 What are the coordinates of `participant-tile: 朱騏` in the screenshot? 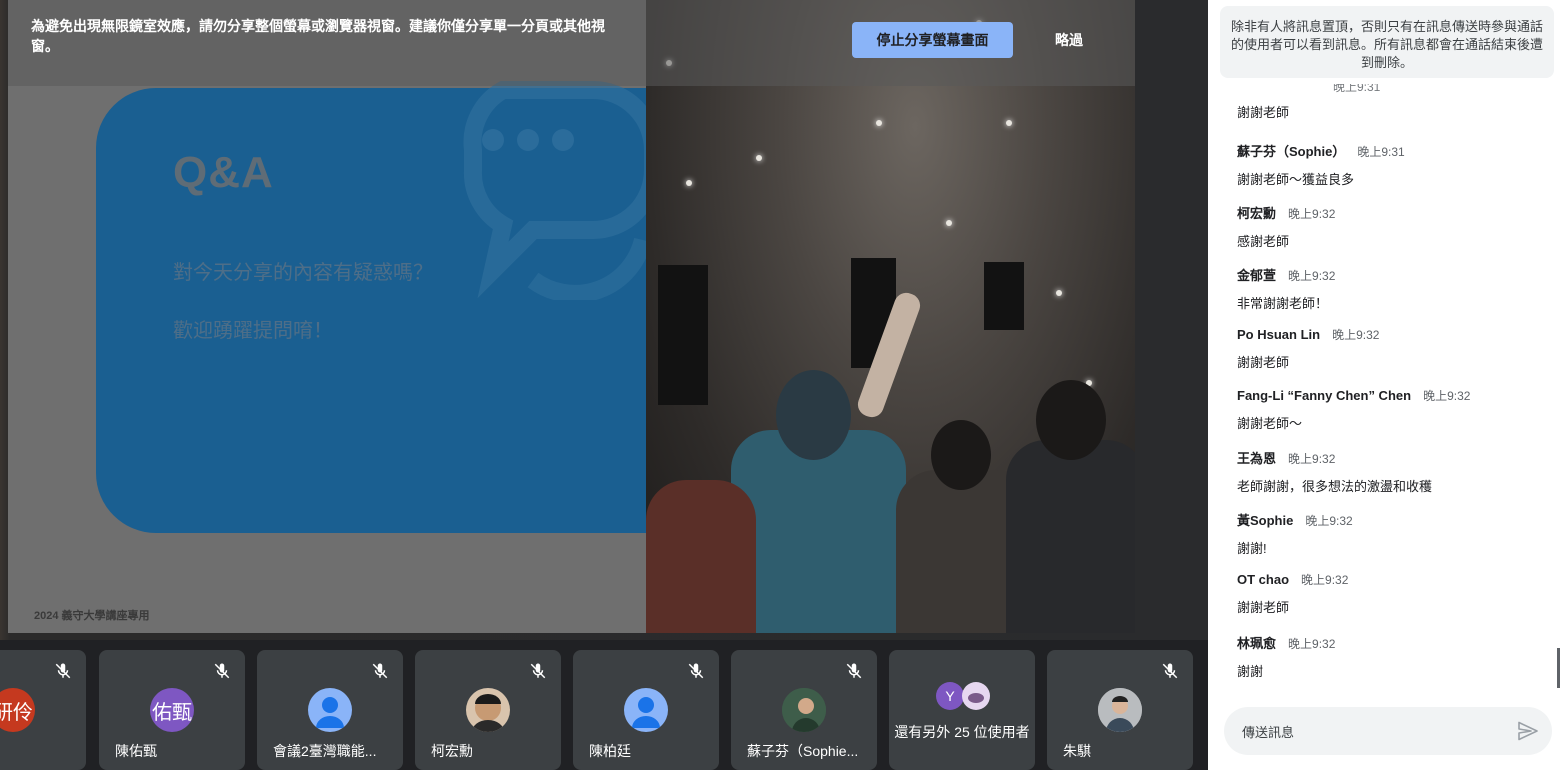 It's located at (1120, 710).